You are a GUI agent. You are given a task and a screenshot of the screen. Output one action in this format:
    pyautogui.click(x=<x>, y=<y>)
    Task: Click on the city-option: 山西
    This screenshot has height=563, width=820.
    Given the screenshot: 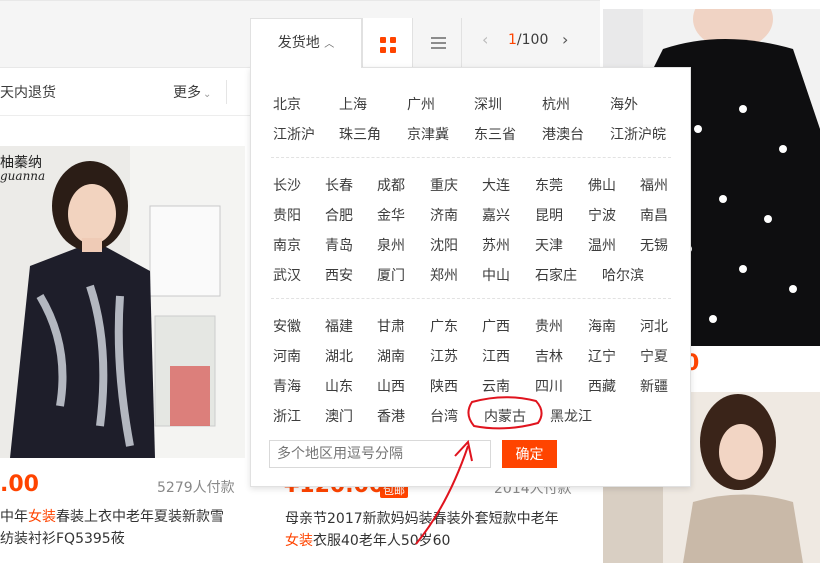 What is the action you would take?
    pyautogui.click(x=391, y=386)
    